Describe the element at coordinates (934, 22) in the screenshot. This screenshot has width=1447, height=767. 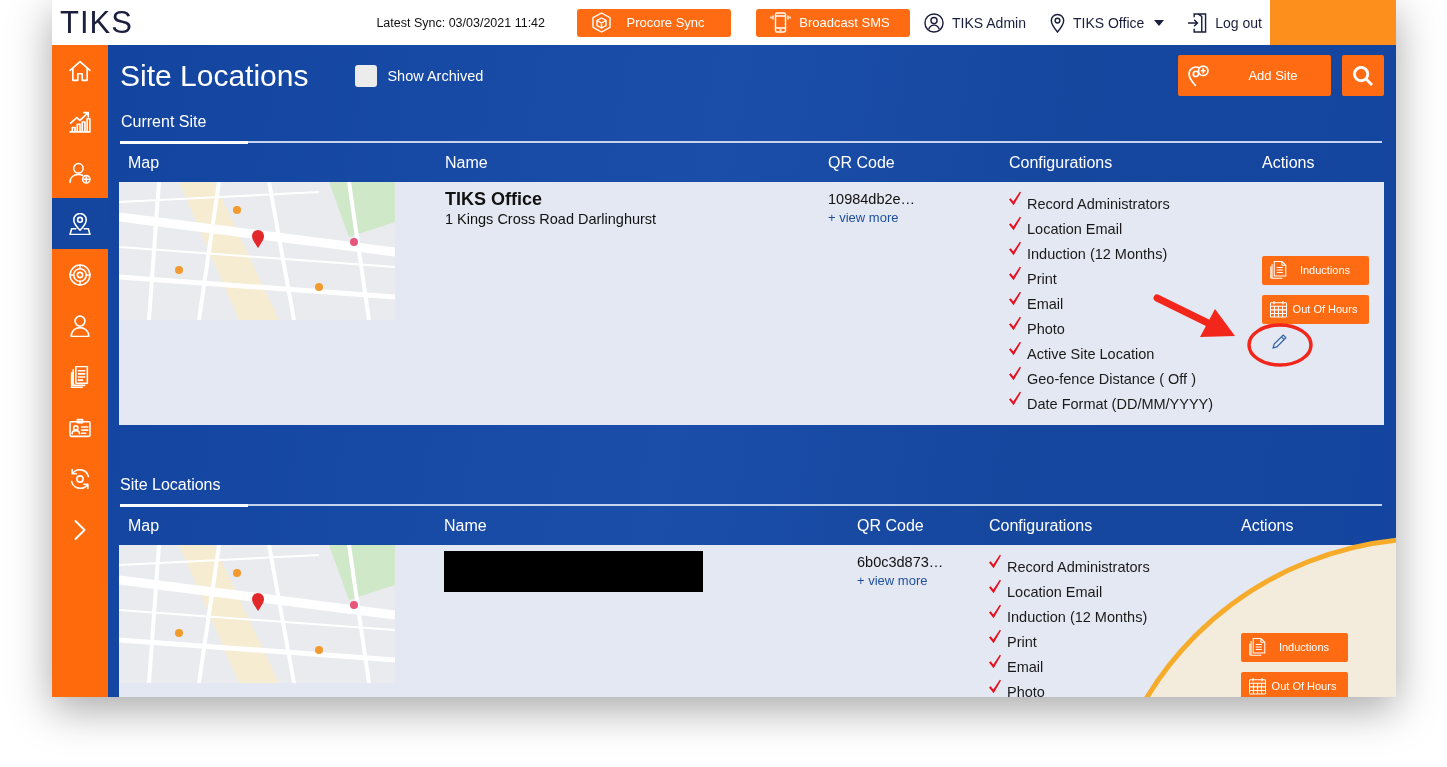
I see `user-circle-icon` at that location.